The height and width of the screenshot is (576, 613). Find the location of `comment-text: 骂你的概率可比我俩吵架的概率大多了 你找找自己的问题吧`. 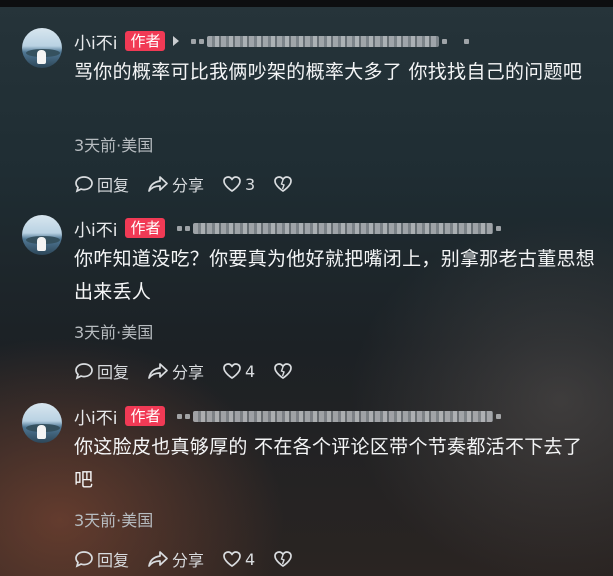

comment-text: 骂你的概率可比我俩吵架的概率大多了 你找找自己的问题吧 is located at coordinates (328, 72).